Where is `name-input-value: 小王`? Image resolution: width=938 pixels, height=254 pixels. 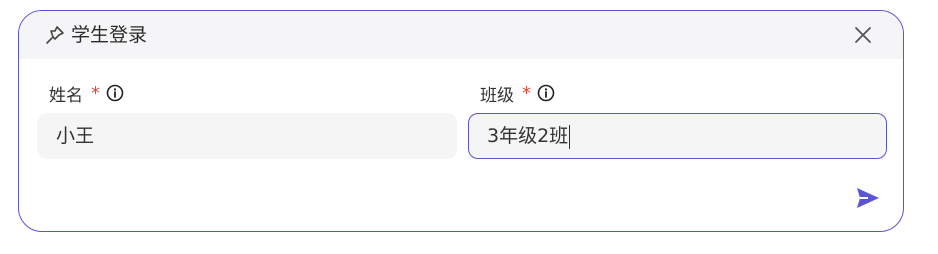 name-input-value: 小王 is located at coordinates (75, 136).